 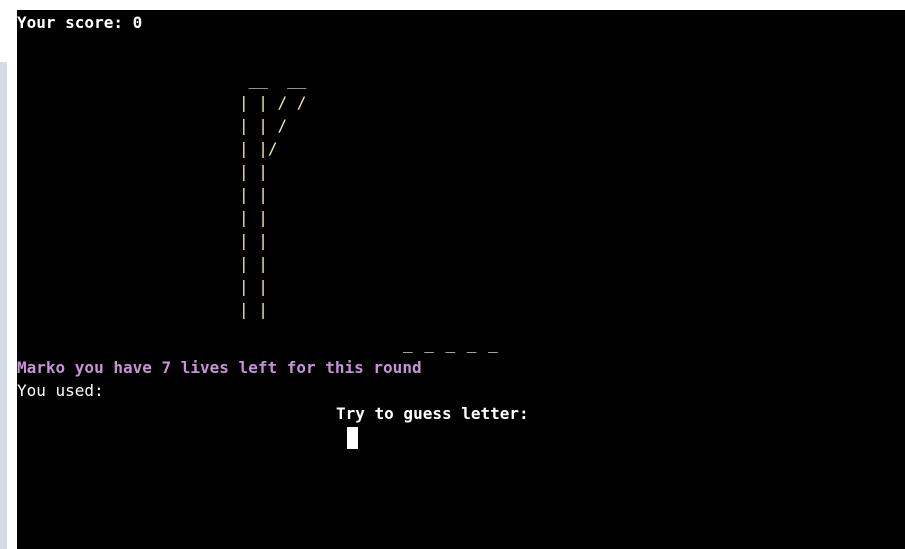 What do you see at coordinates (3, 305) in the screenshot?
I see `browser-scrollbar-rail` at bounding box center [3, 305].